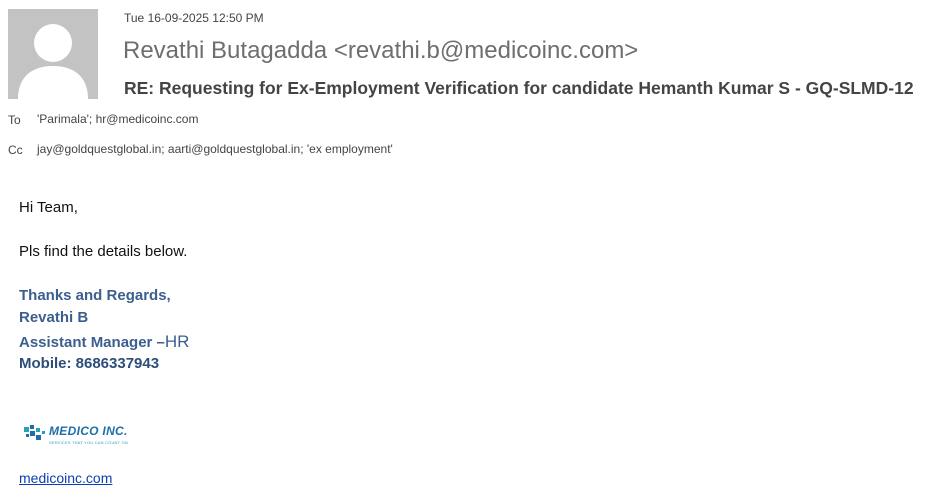  Describe the element at coordinates (118, 119) in the screenshot. I see `to-recipients: 'Parimala'; hr@medicoinc.com` at that location.